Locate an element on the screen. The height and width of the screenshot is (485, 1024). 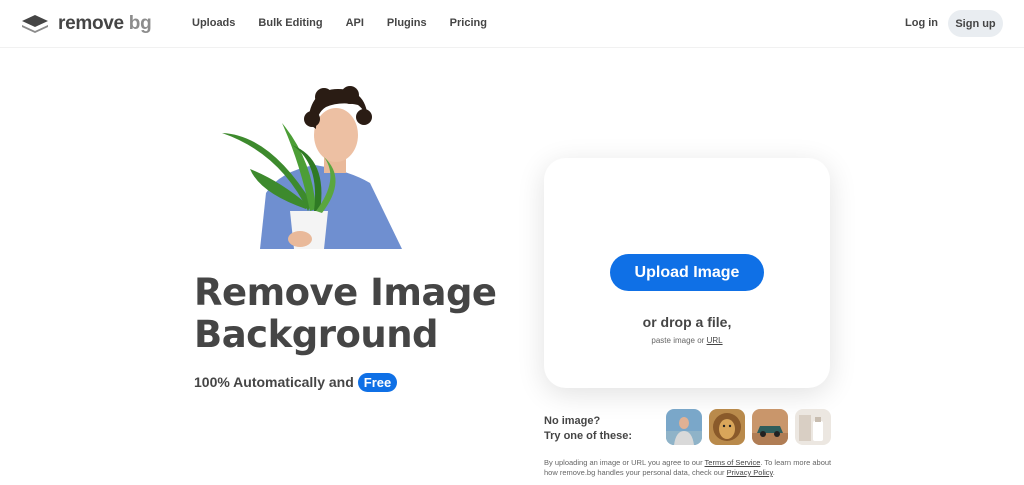
layers-logo-icon is located at coordinates (35, 24).